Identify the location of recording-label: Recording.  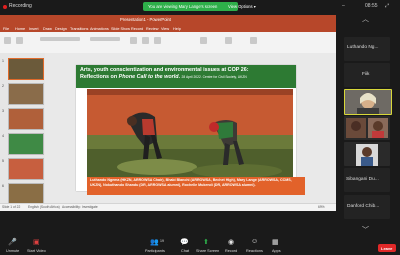
(20, 6).